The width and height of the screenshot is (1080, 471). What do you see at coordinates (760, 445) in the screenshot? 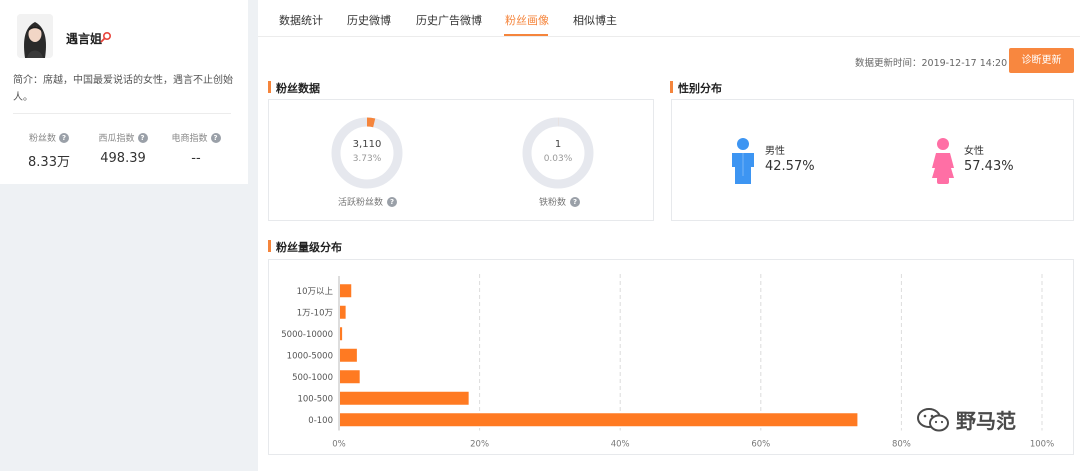
I see `x-tick-label: 60%` at bounding box center [760, 445].